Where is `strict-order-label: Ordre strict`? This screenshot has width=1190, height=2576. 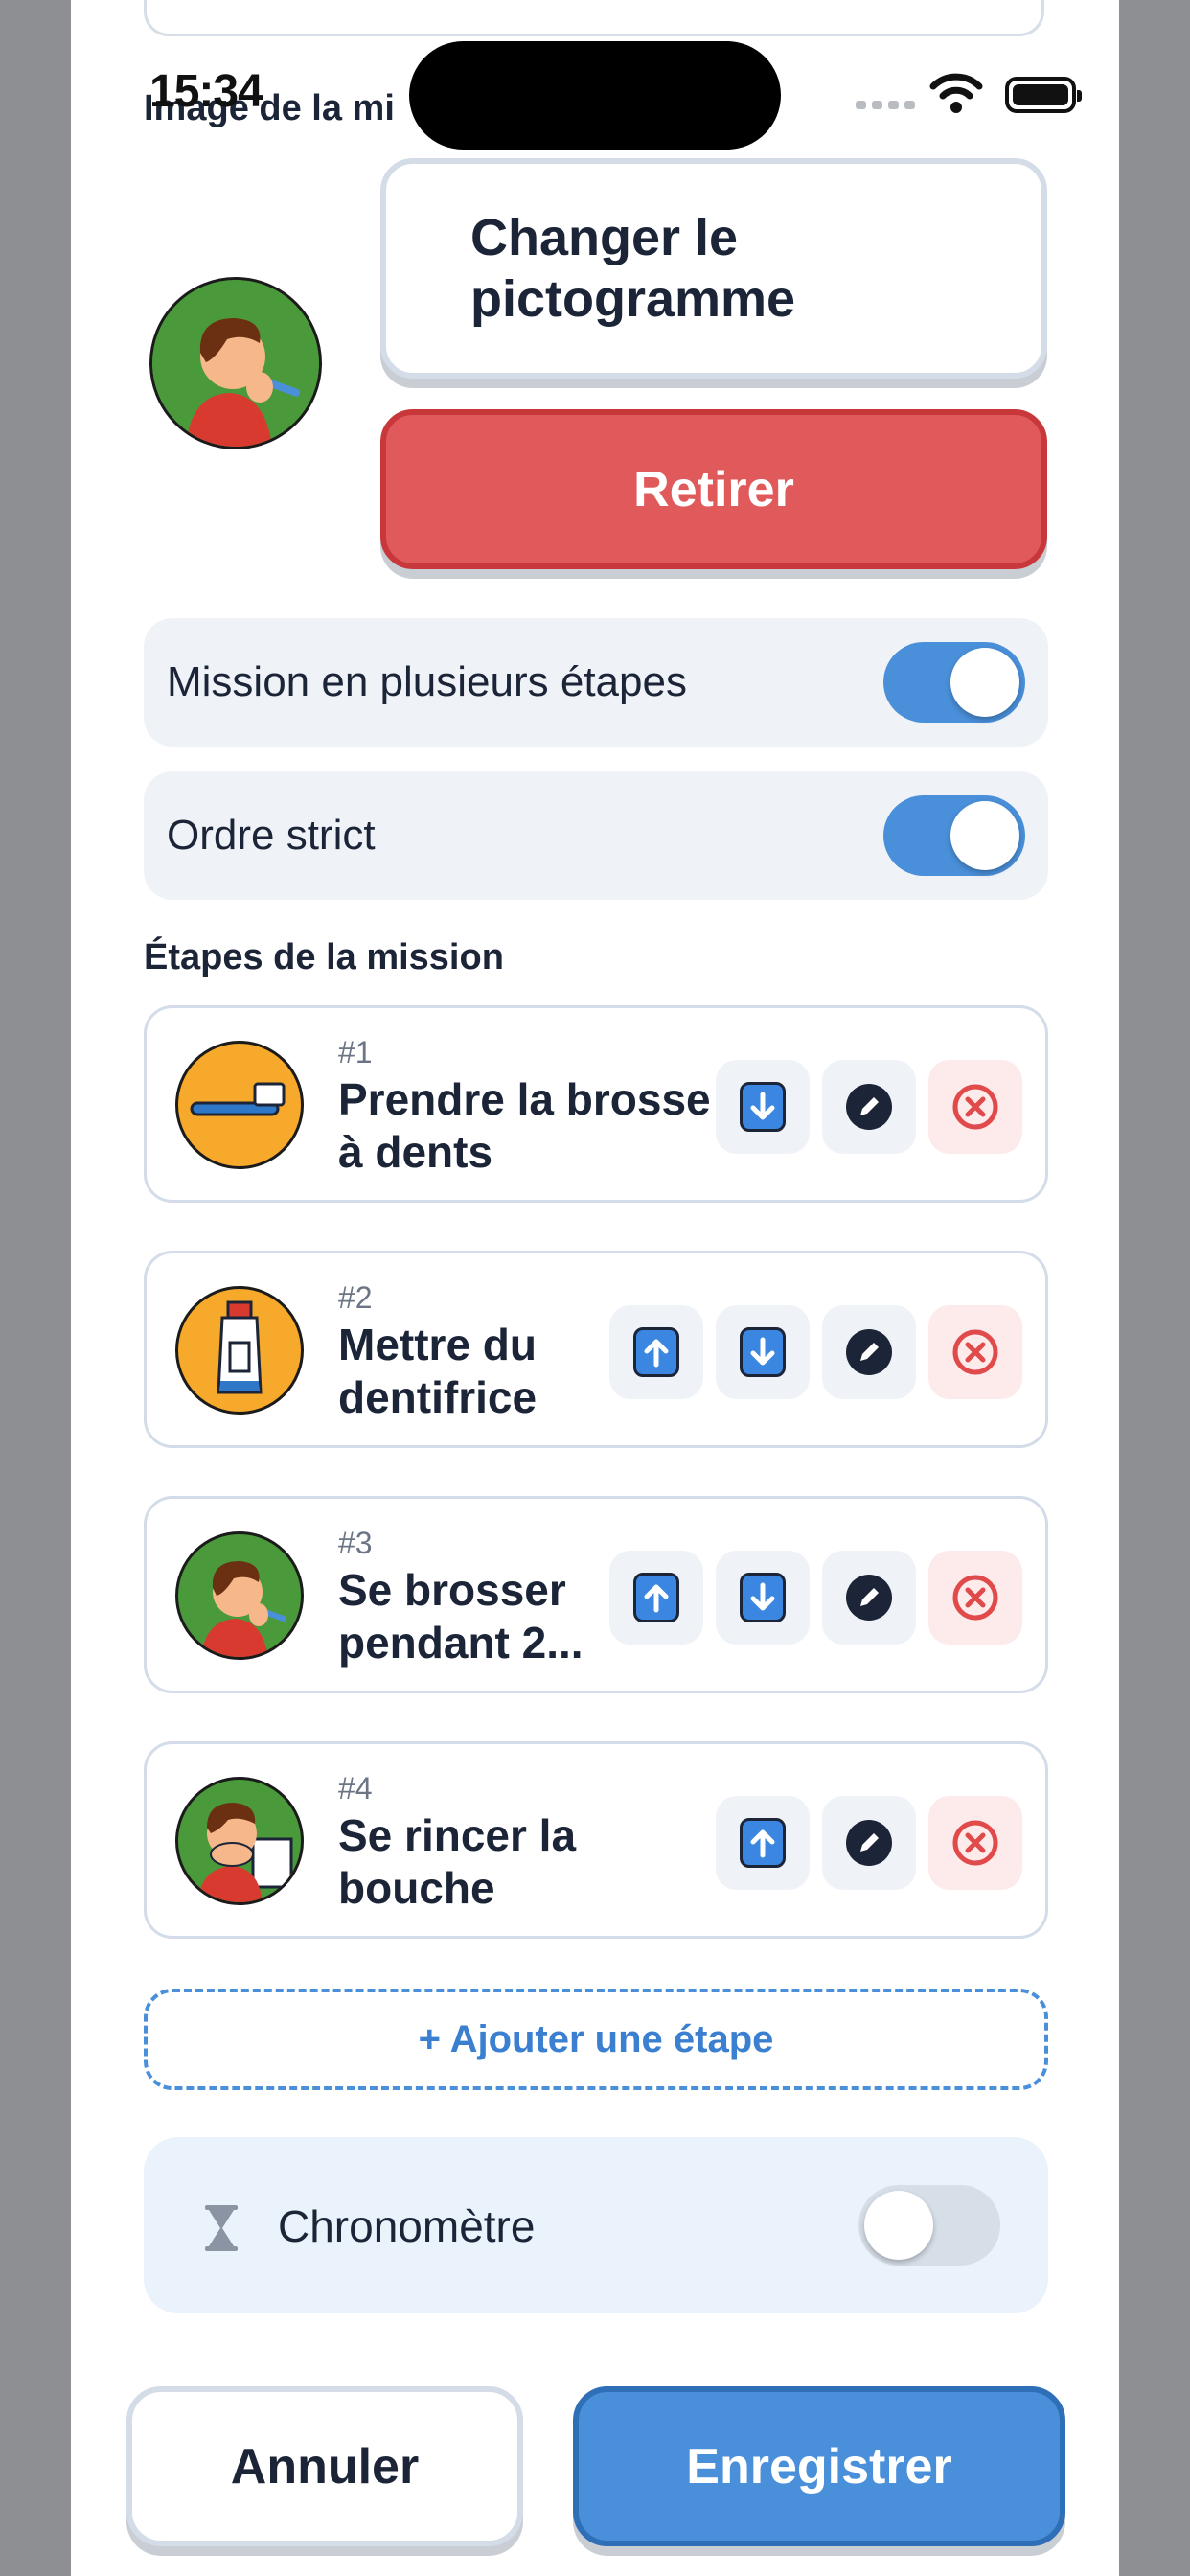 strict-order-label: Ordre strict is located at coordinates (271, 835).